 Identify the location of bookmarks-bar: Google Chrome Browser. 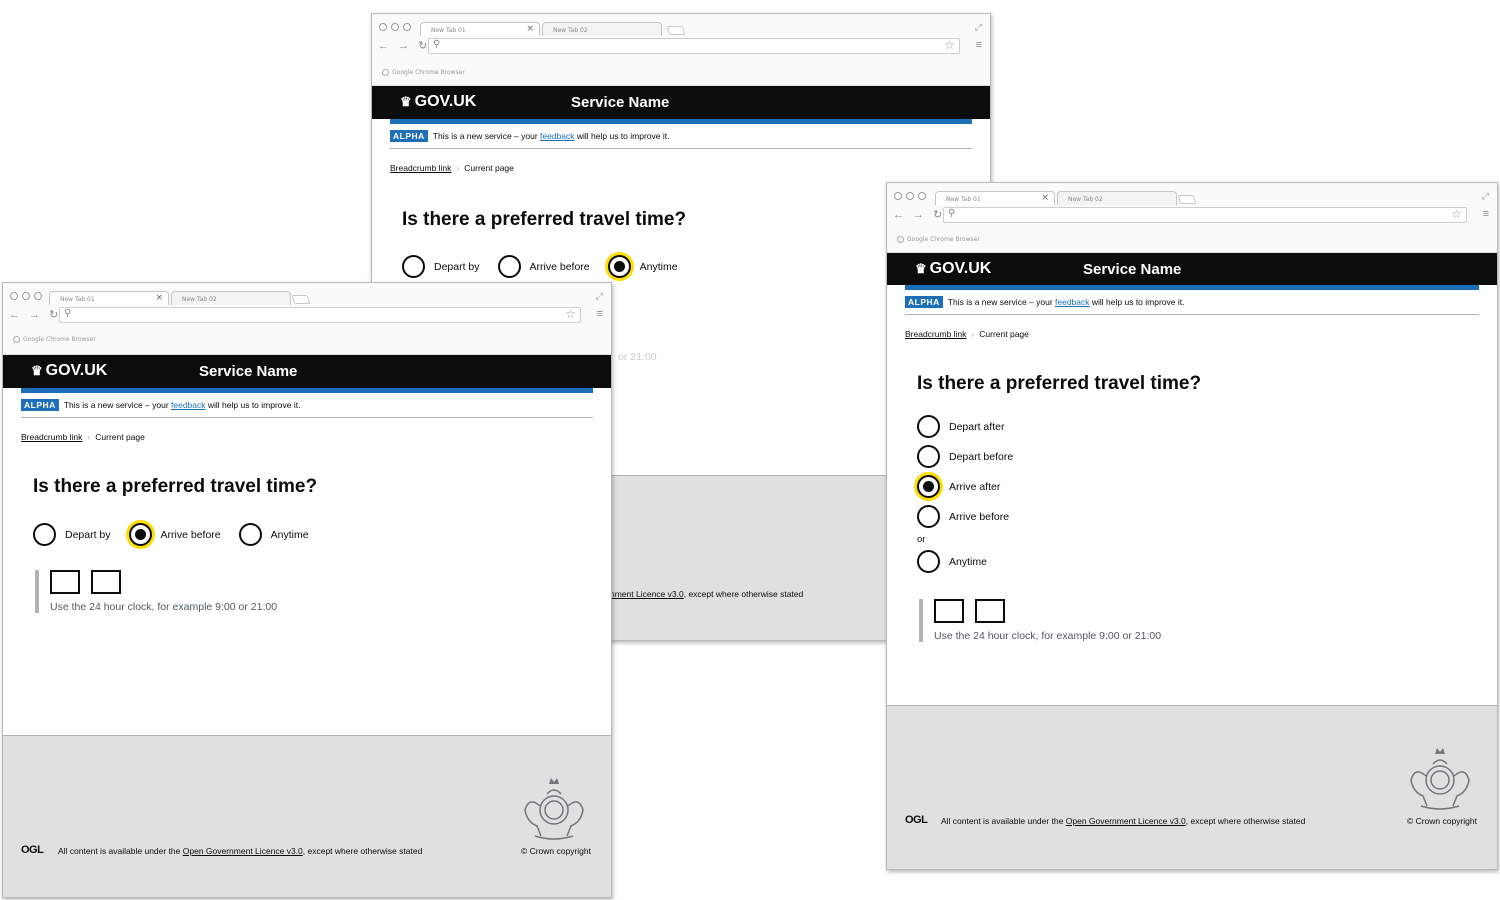
(54, 339).